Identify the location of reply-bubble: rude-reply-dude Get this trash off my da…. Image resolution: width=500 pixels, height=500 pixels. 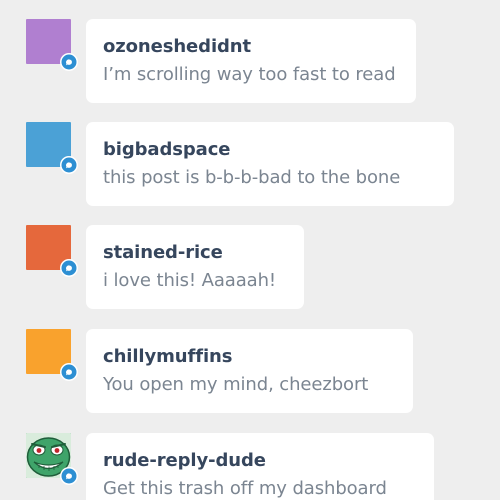
(260, 466).